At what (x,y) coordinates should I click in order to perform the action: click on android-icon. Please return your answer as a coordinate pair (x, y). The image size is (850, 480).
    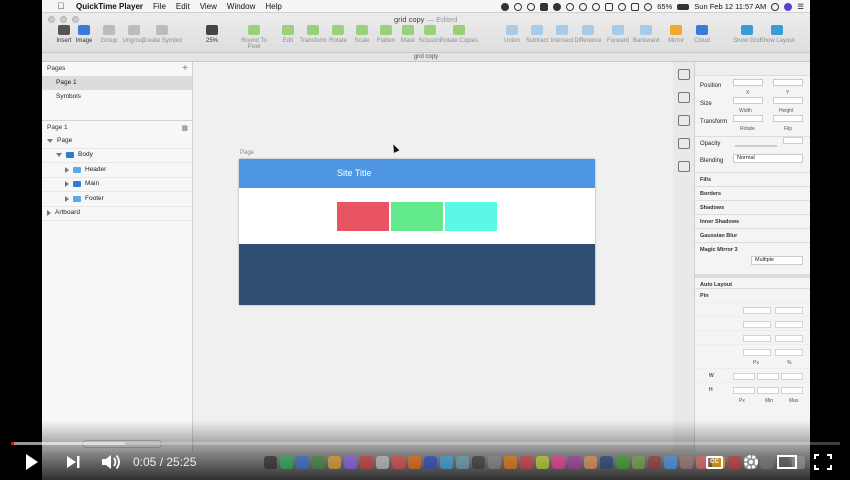
    Looking at the image, I should click on (583, 6).